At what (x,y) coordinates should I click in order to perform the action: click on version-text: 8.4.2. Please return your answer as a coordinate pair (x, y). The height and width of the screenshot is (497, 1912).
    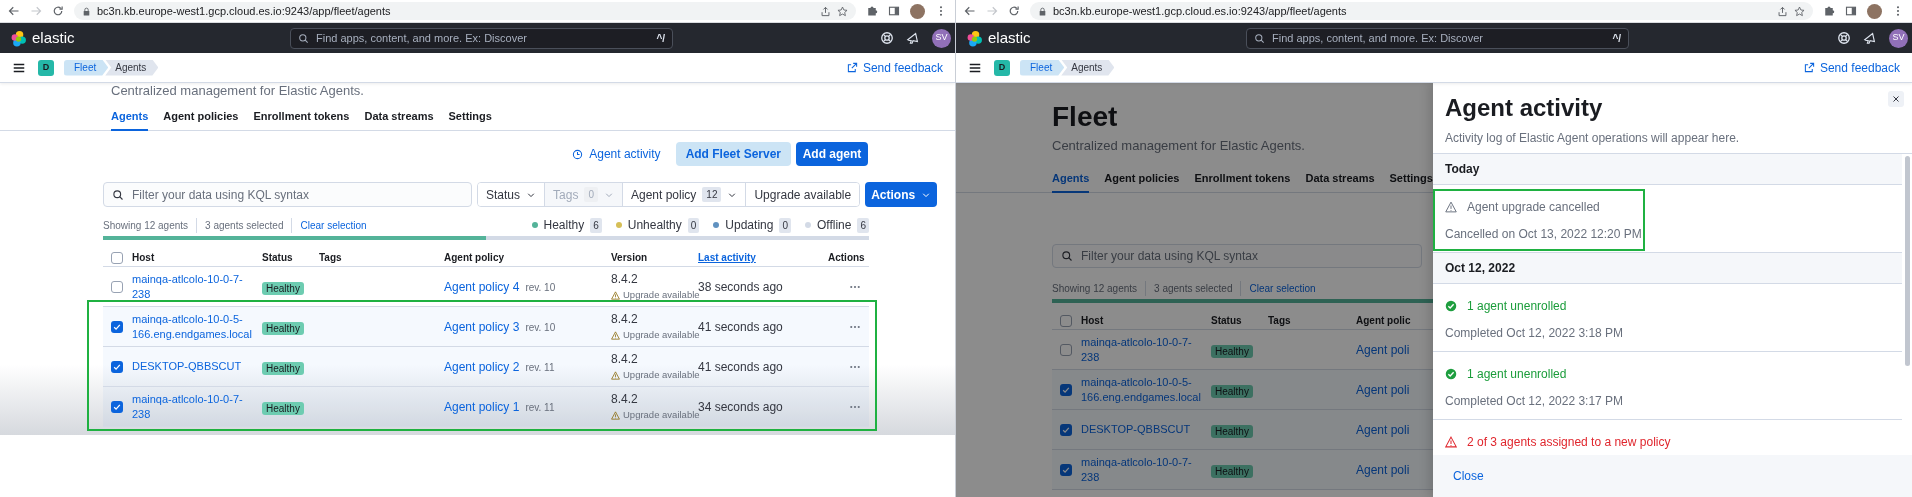
    Looking at the image, I should click on (625, 320).